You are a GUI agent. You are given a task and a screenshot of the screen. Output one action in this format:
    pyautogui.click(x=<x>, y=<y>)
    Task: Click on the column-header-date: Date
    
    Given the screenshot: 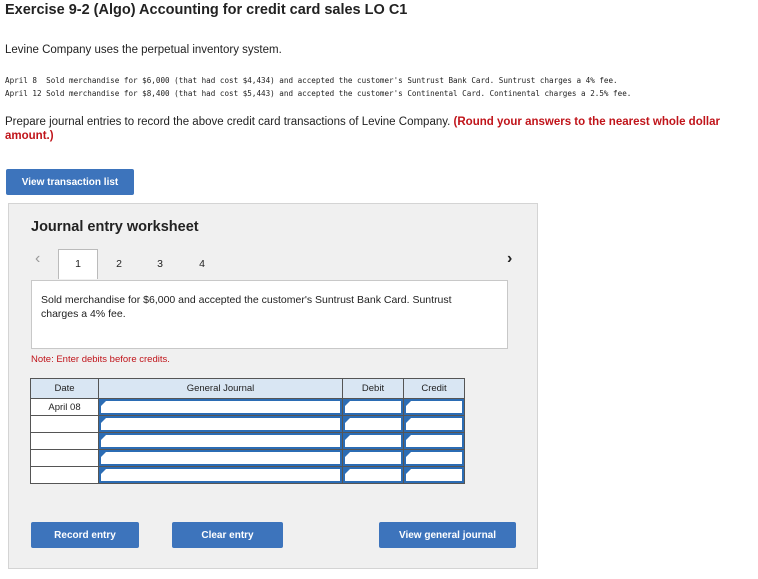 What is the action you would take?
    pyautogui.click(x=64, y=388)
    